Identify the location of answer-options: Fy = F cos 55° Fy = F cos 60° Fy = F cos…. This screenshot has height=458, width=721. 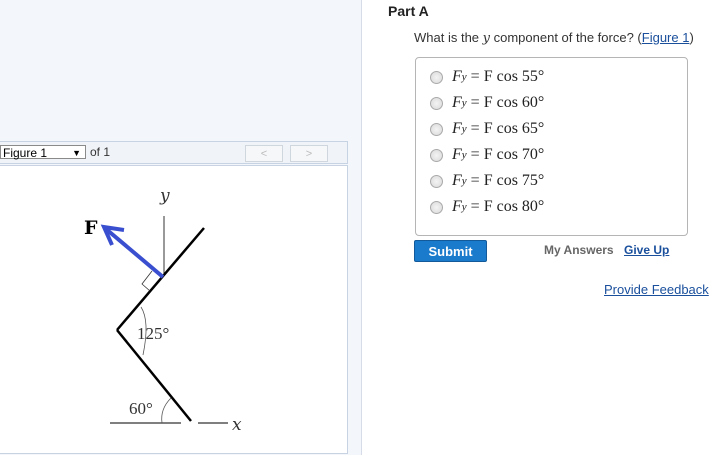
(551, 146).